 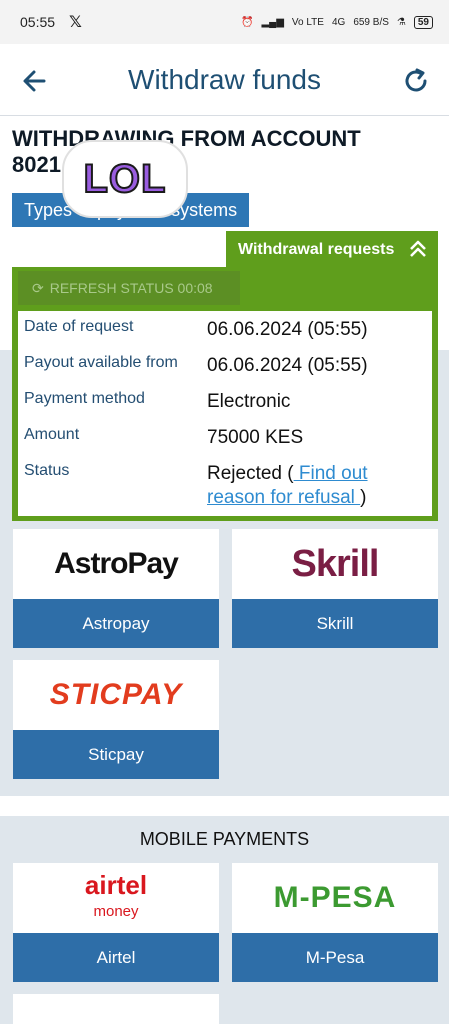 I want to click on skrill-button: Skrill, so click(x=335, y=623).